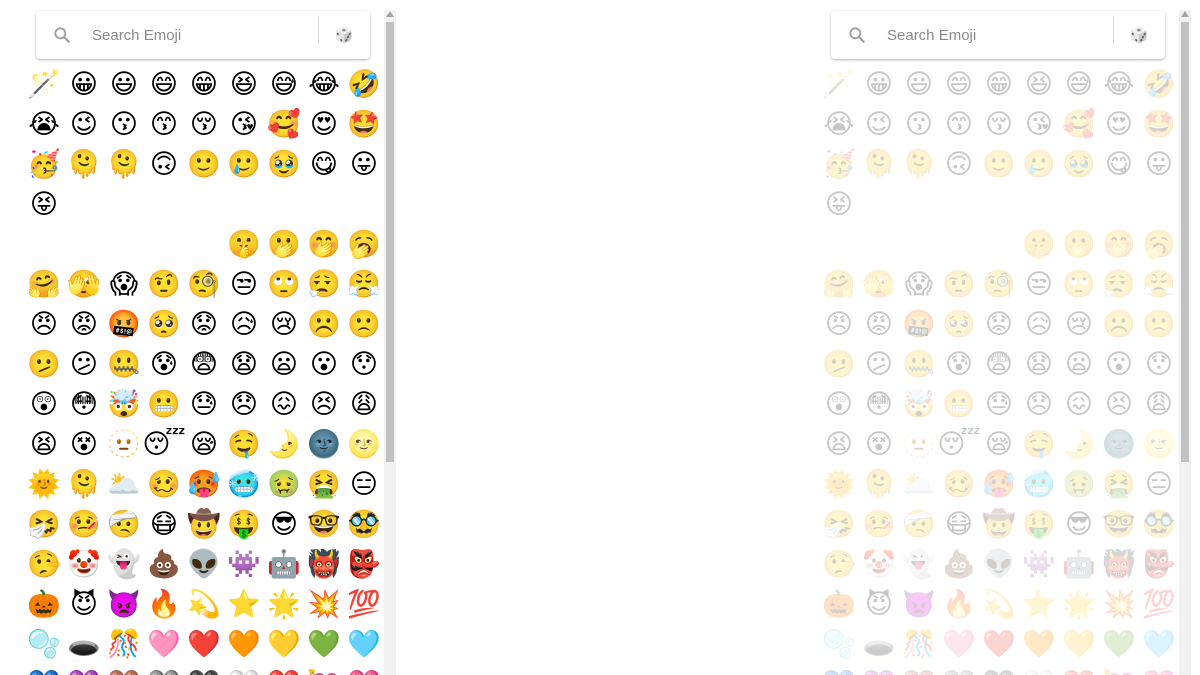  What do you see at coordinates (44, 669) in the screenshot?
I see `emoji-button: 💙` at bounding box center [44, 669].